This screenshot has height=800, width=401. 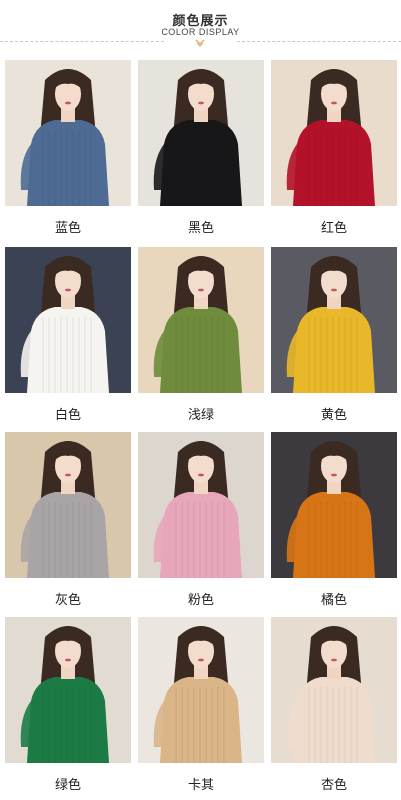 What do you see at coordinates (200, 228) in the screenshot?
I see `color-label: 黑色` at bounding box center [200, 228].